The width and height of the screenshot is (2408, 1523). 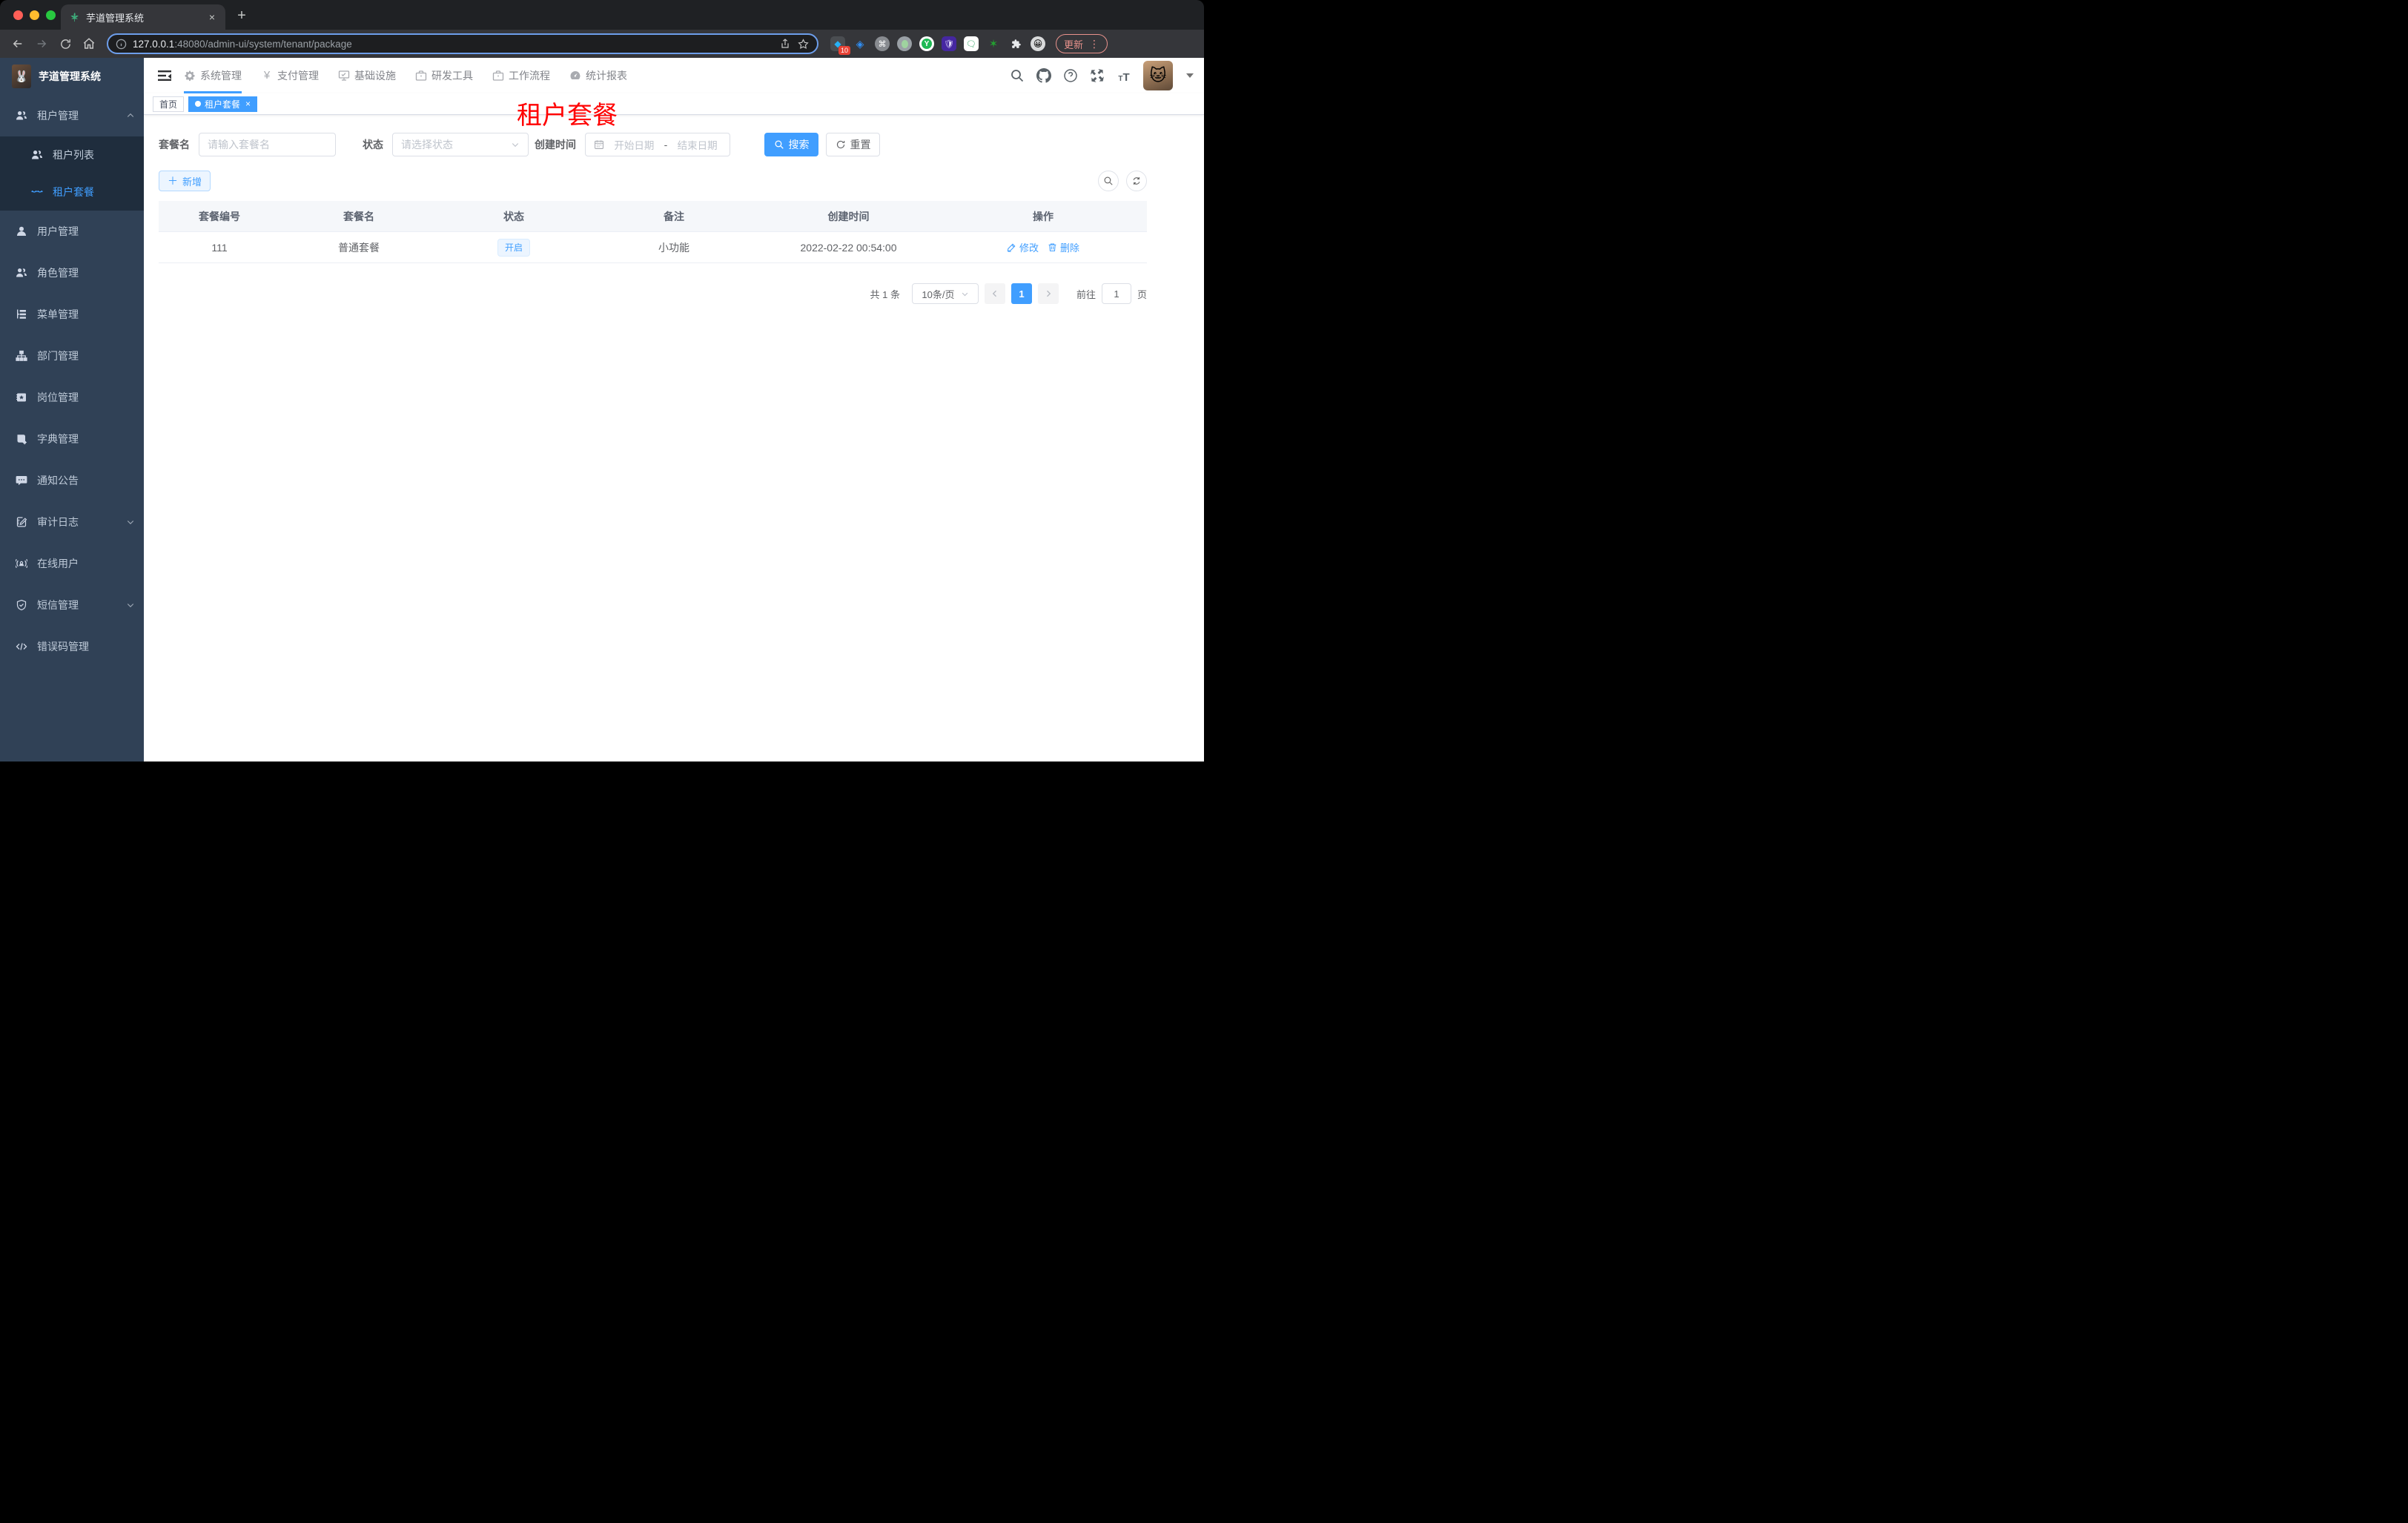 I want to click on sidebar-item-menu-mgmt: 菜单管理, so click(x=72, y=314).